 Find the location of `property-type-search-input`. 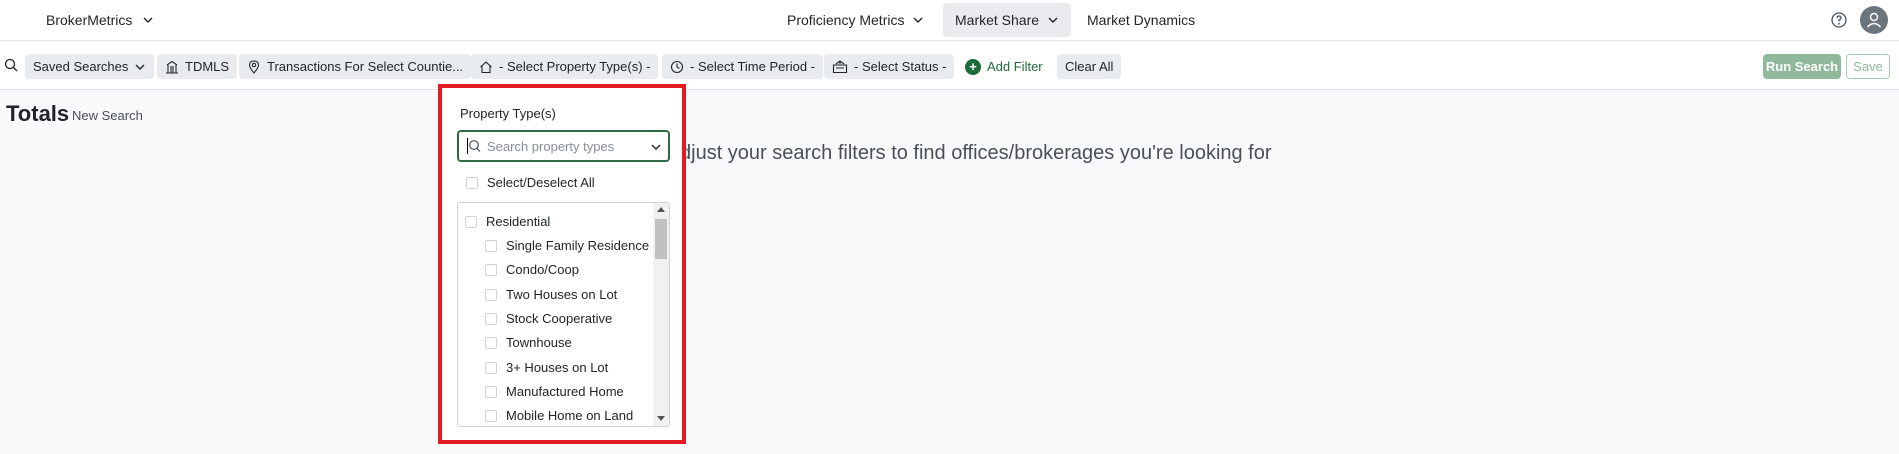

property-type-search-input is located at coordinates (562, 146).